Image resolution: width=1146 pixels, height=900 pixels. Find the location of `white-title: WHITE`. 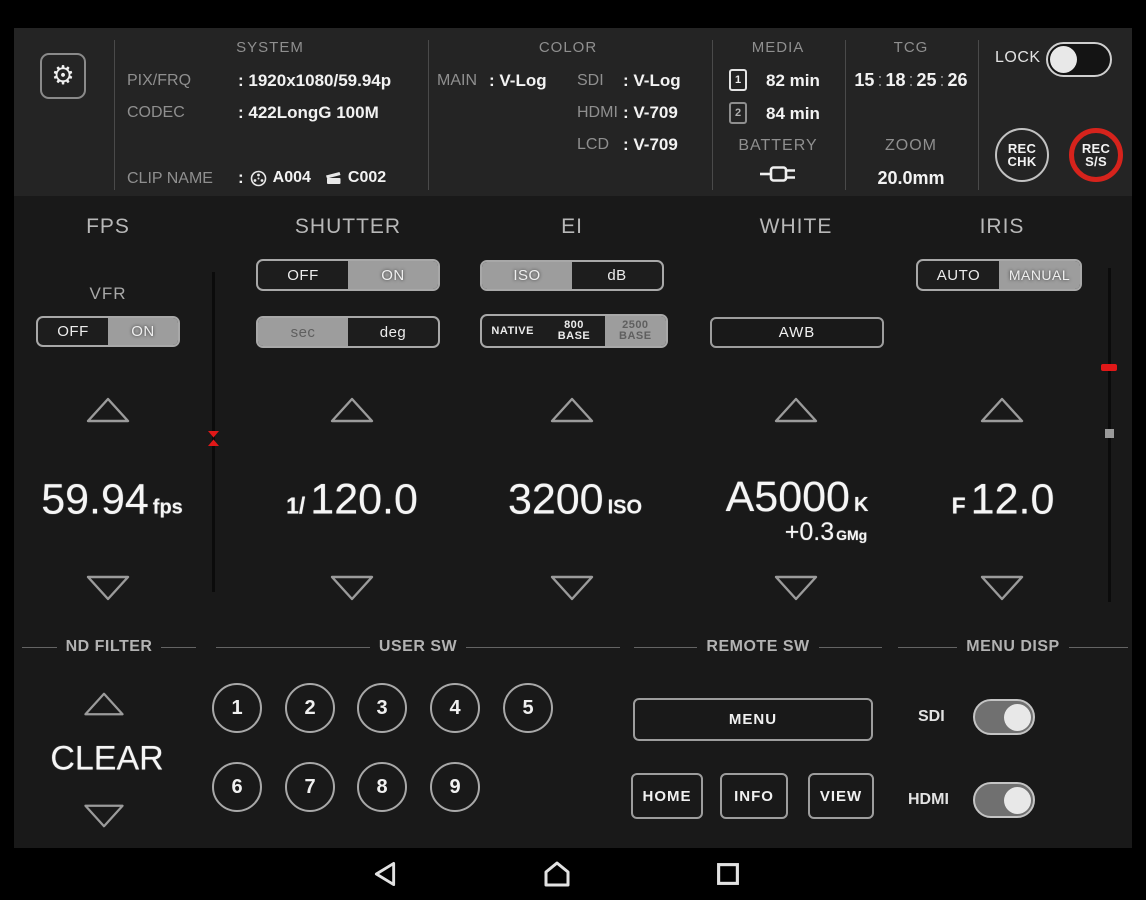

white-title: WHITE is located at coordinates (796, 226).